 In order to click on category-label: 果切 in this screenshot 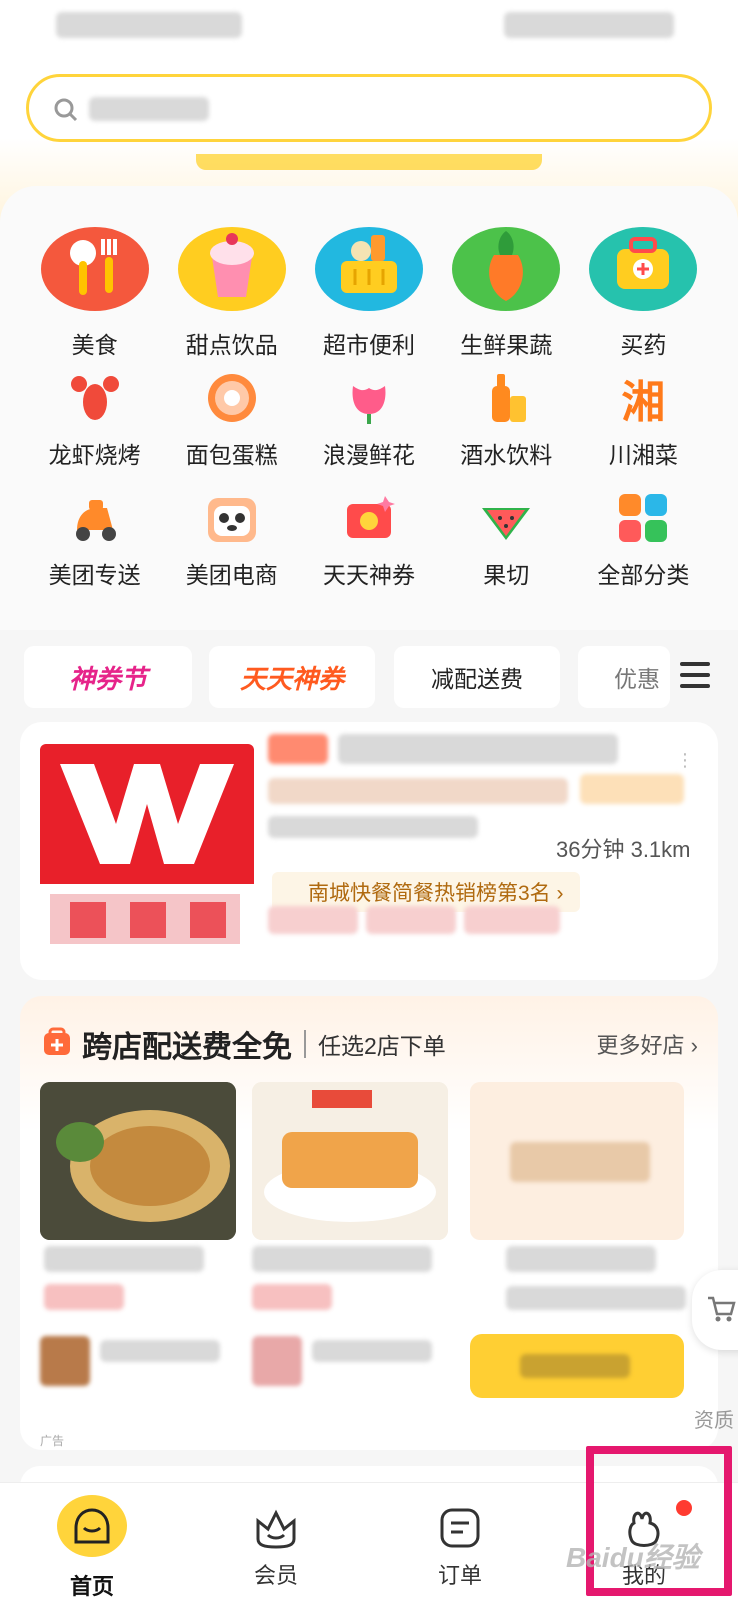, I will do `click(506, 575)`.